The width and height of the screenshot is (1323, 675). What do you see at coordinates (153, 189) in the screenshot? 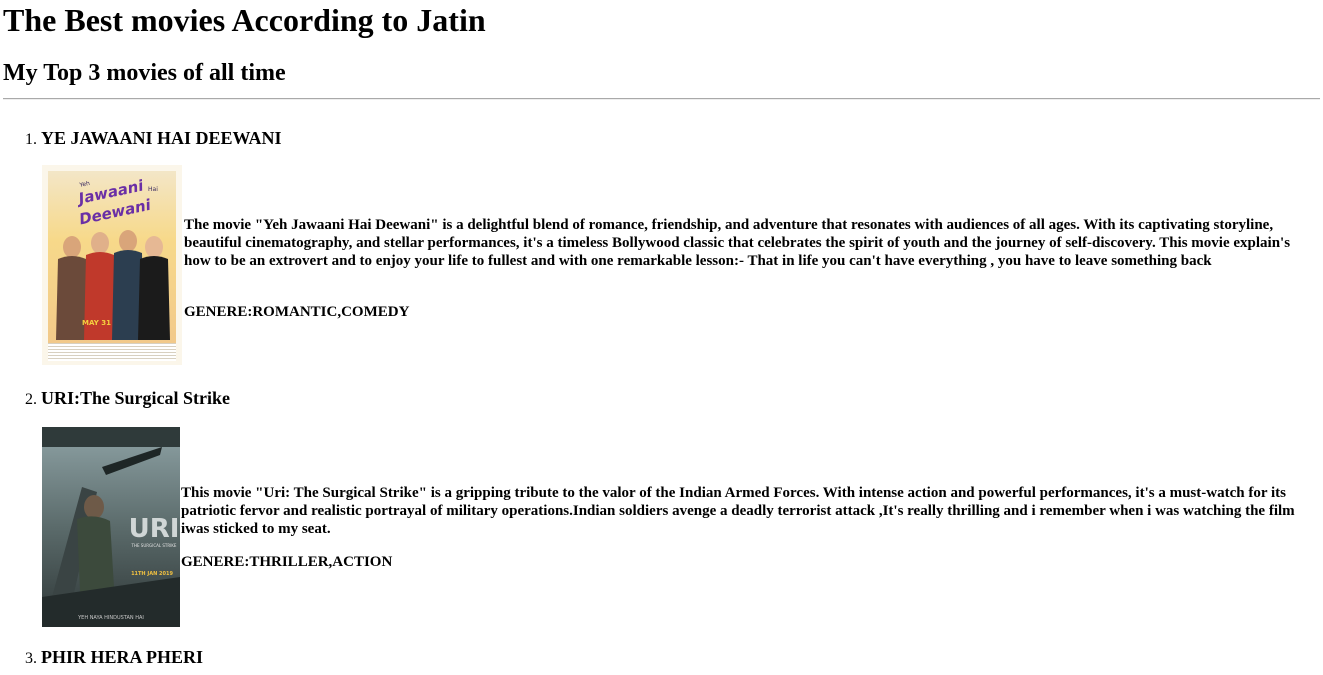
I see `svg-text: Hai` at bounding box center [153, 189].